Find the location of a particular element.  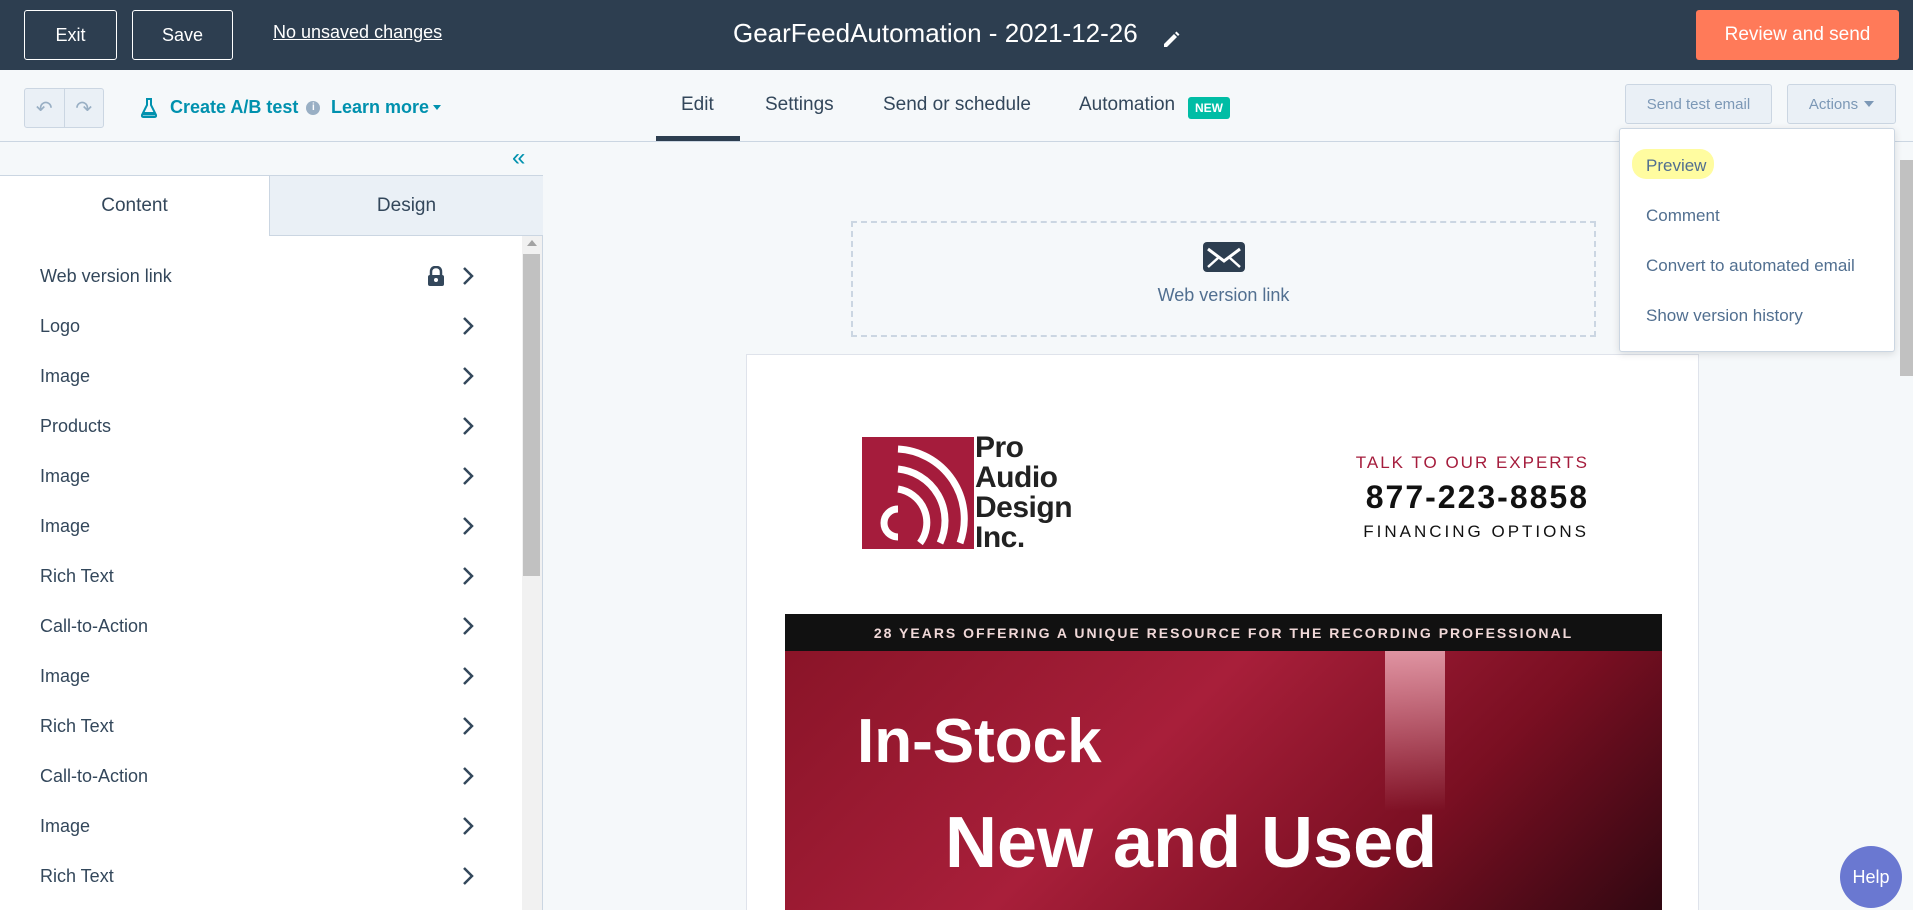

tab-edit: Edit is located at coordinates (697, 105).